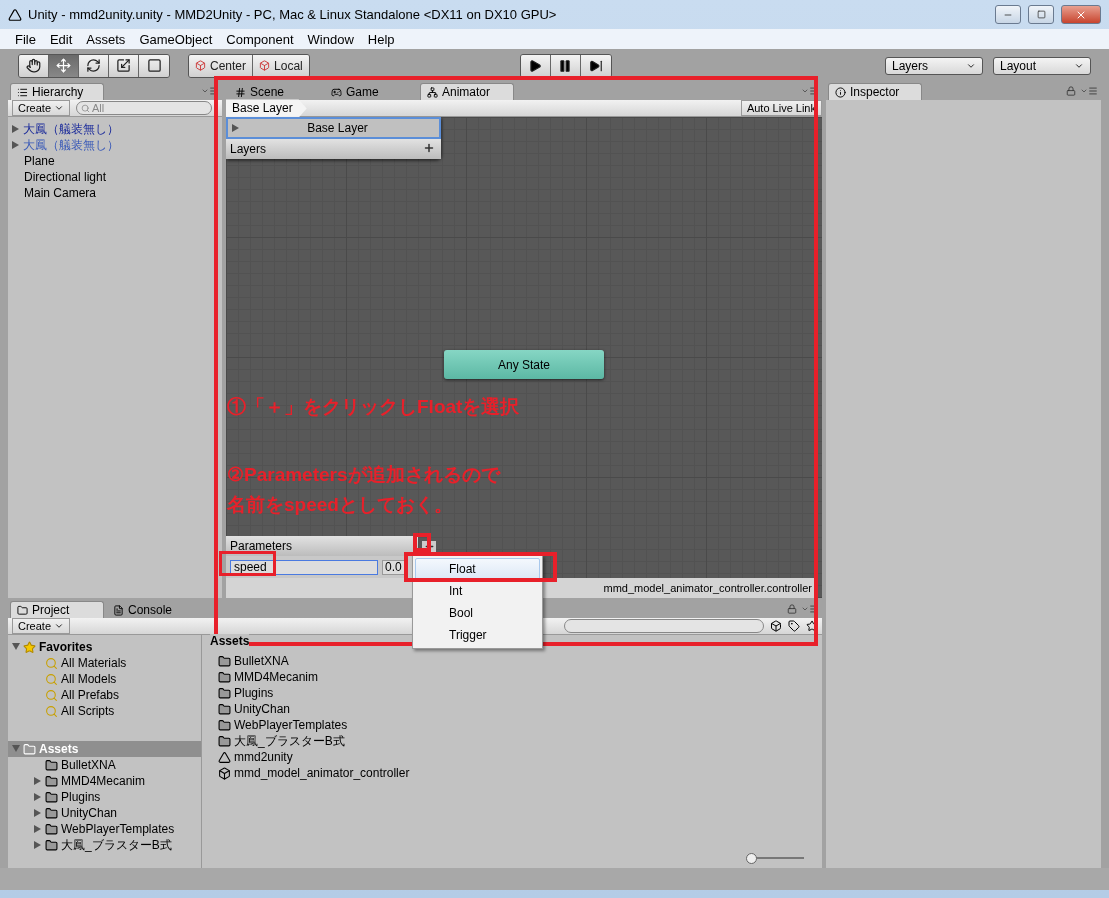  I want to click on menu-item: File, so click(25, 39).